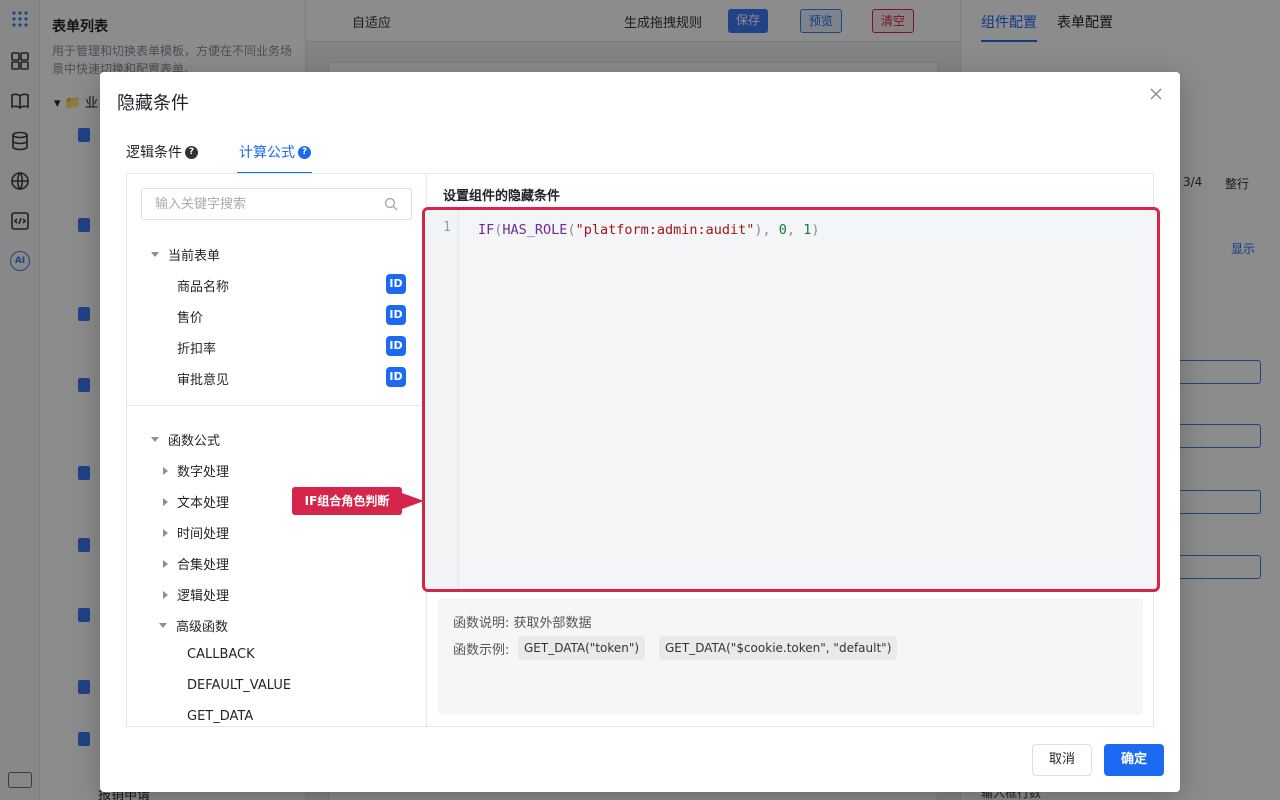  I want to click on function-group: 文本处理, so click(195, 501).